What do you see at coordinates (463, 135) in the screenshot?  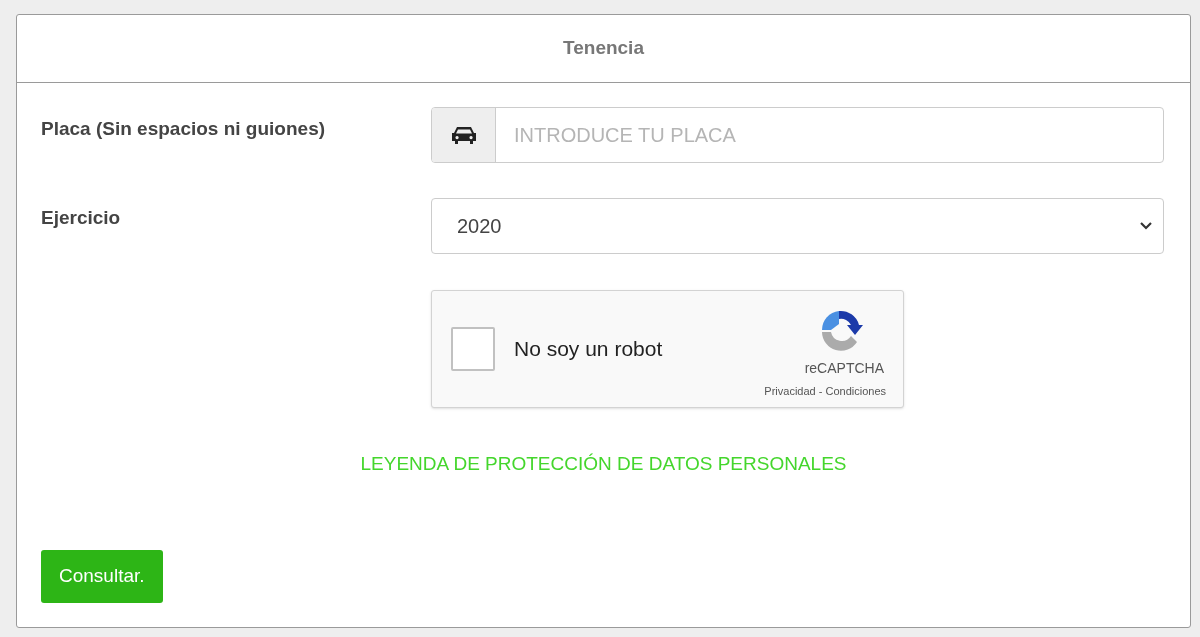 I see `car-icon` at bounding box center [463, 135].